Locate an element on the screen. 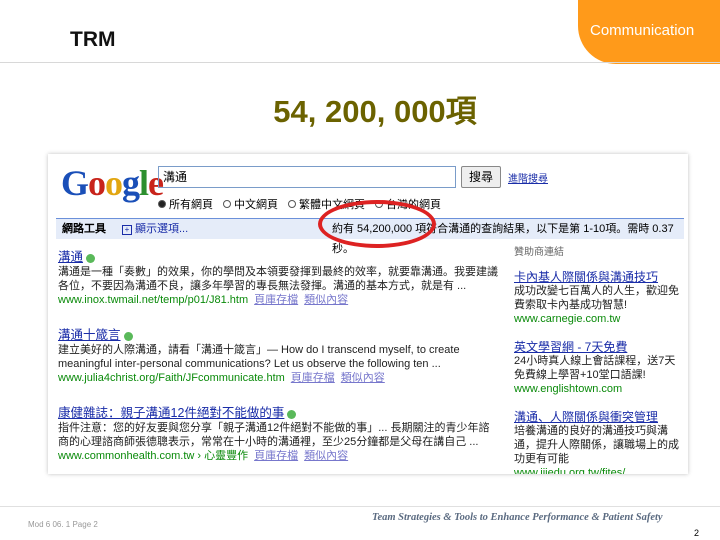 This screenshot has width=720, height=540. result-url: www.inox.twmail.net/temp/p01/J81.htm is located at coordinates (153, 300).